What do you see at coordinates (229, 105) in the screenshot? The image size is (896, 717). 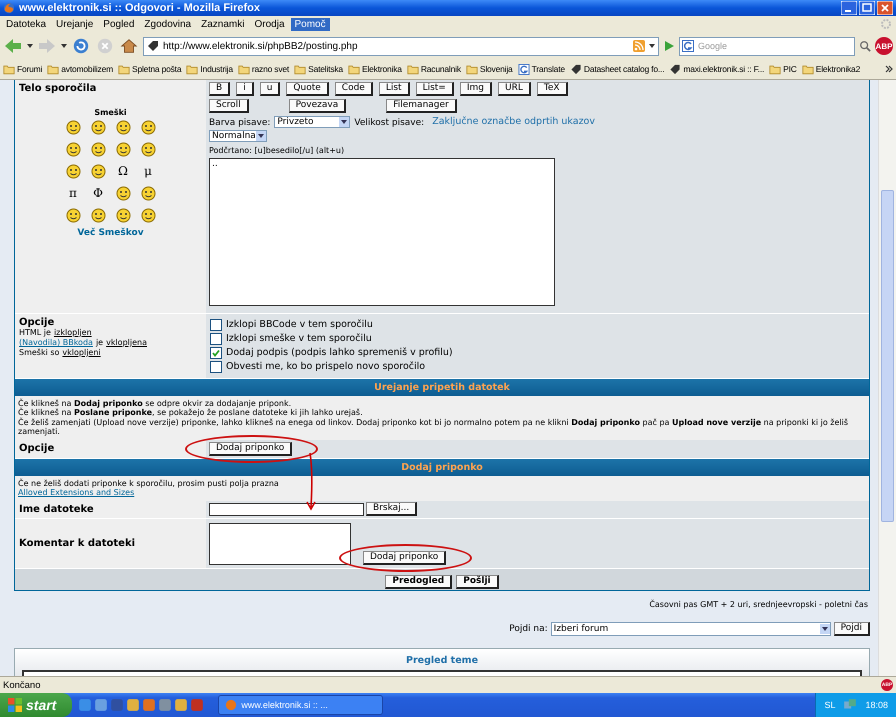 I see `format-button: Scroll` at bounding box center [229, 105].